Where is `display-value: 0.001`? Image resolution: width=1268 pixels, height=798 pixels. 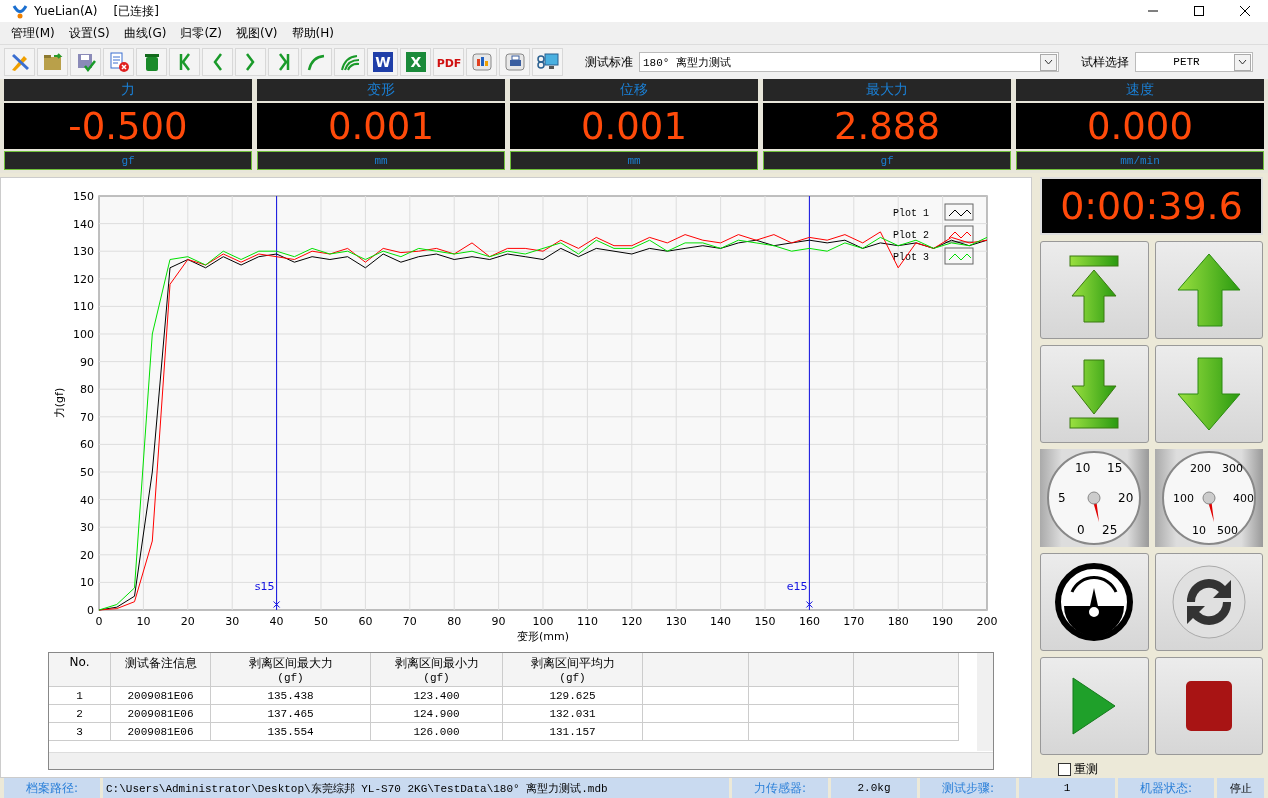 display-value: 0.001 is located at coordinates (634, 126).